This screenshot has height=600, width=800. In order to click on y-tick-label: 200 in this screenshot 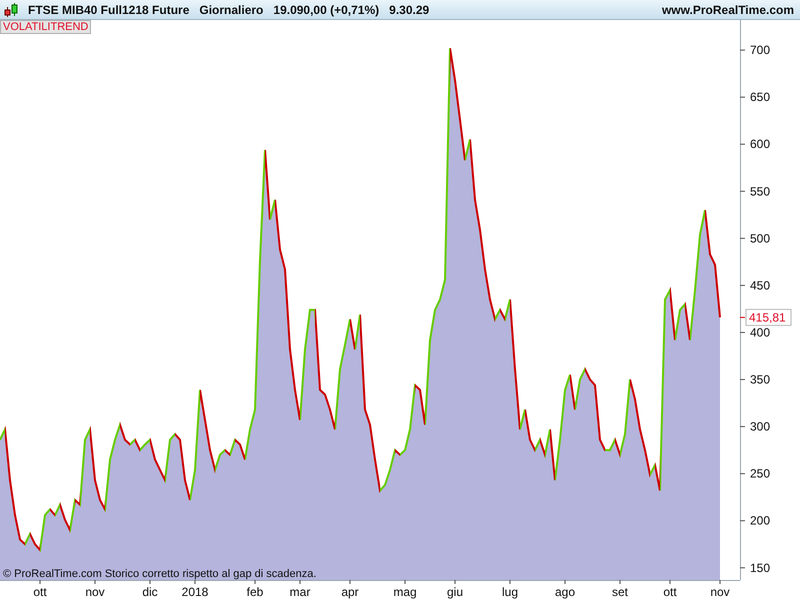, I will do `click(760, 521)`.